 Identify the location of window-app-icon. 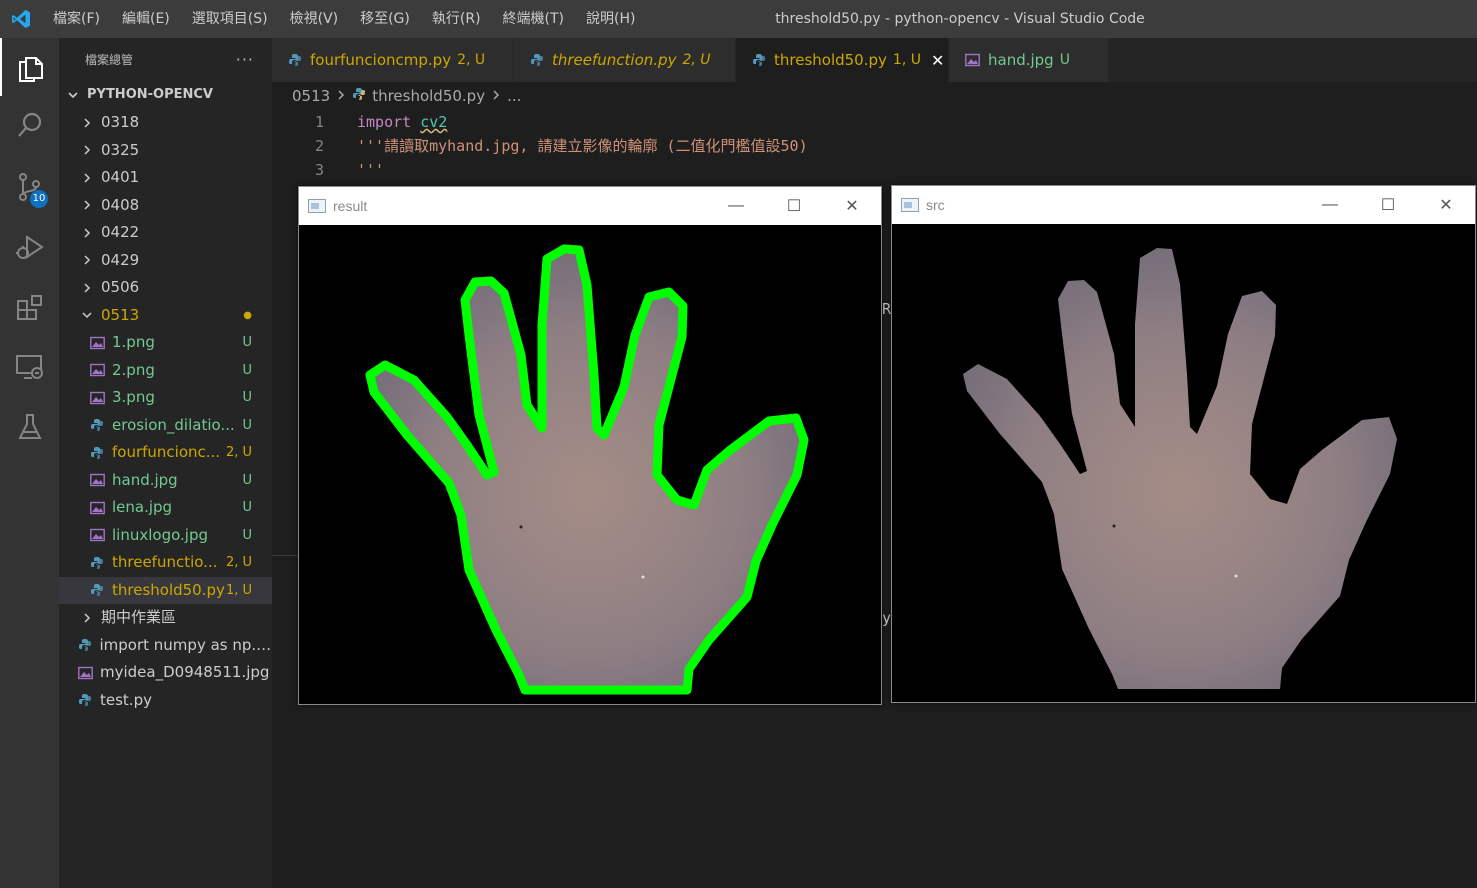
(317, 206).